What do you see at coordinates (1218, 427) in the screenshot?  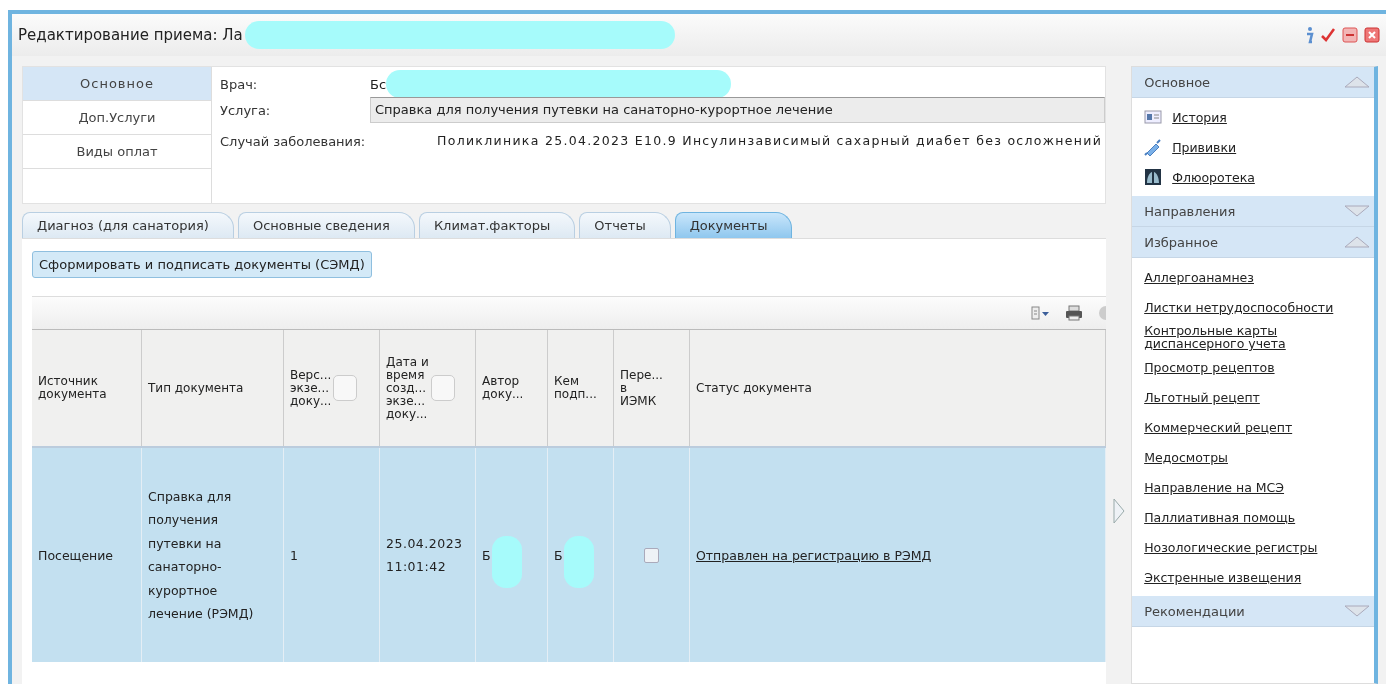 I see `sidebar-link: Коммерческий рецепт` at bounding box center [1218, 427].